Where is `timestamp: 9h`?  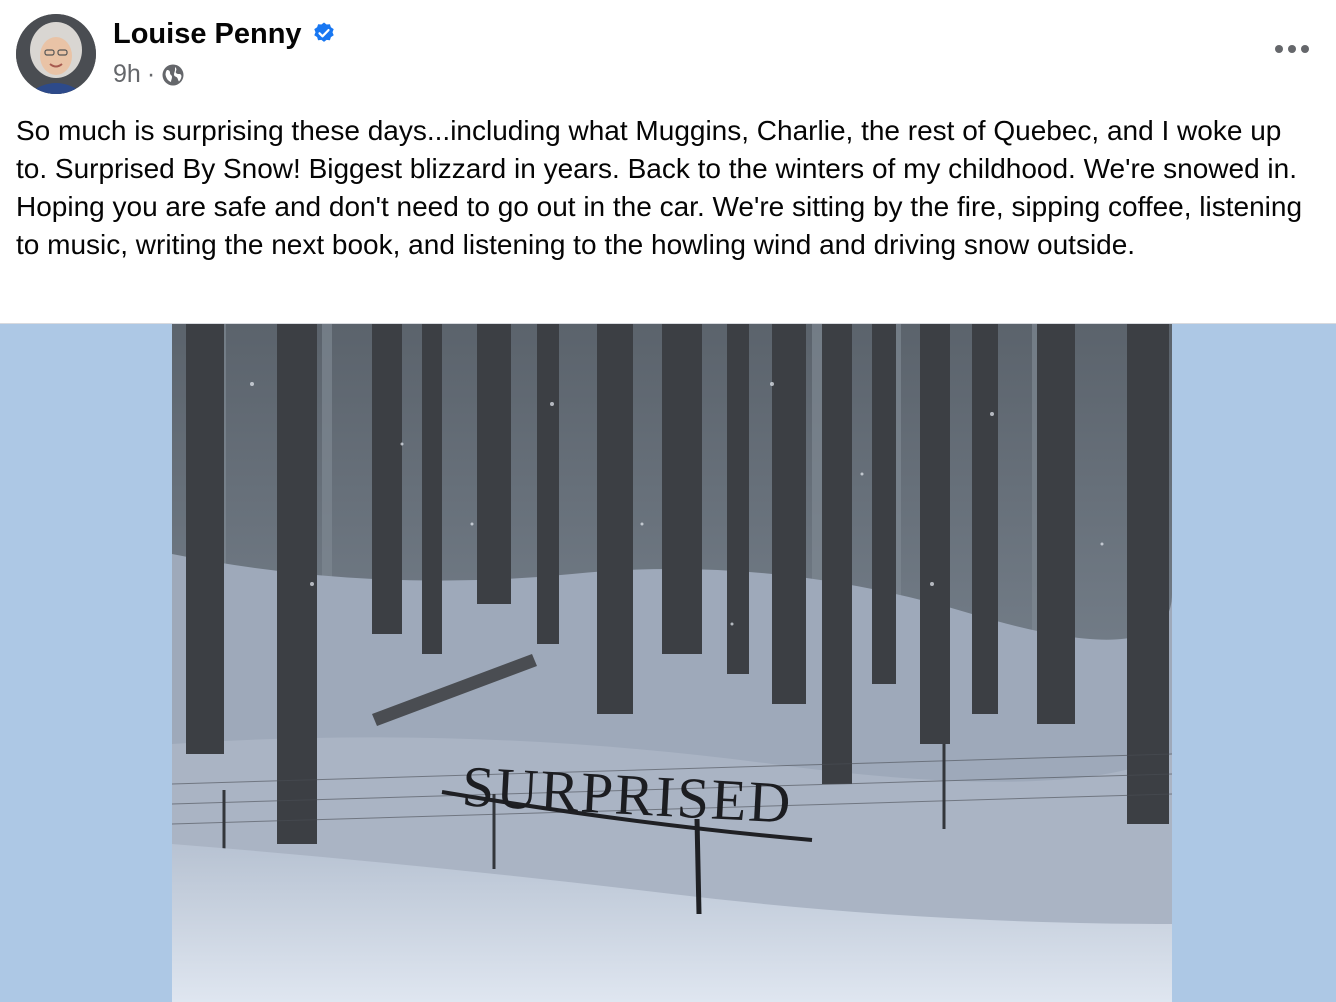 timestamp: 9h is located at coordinates (127, 74).